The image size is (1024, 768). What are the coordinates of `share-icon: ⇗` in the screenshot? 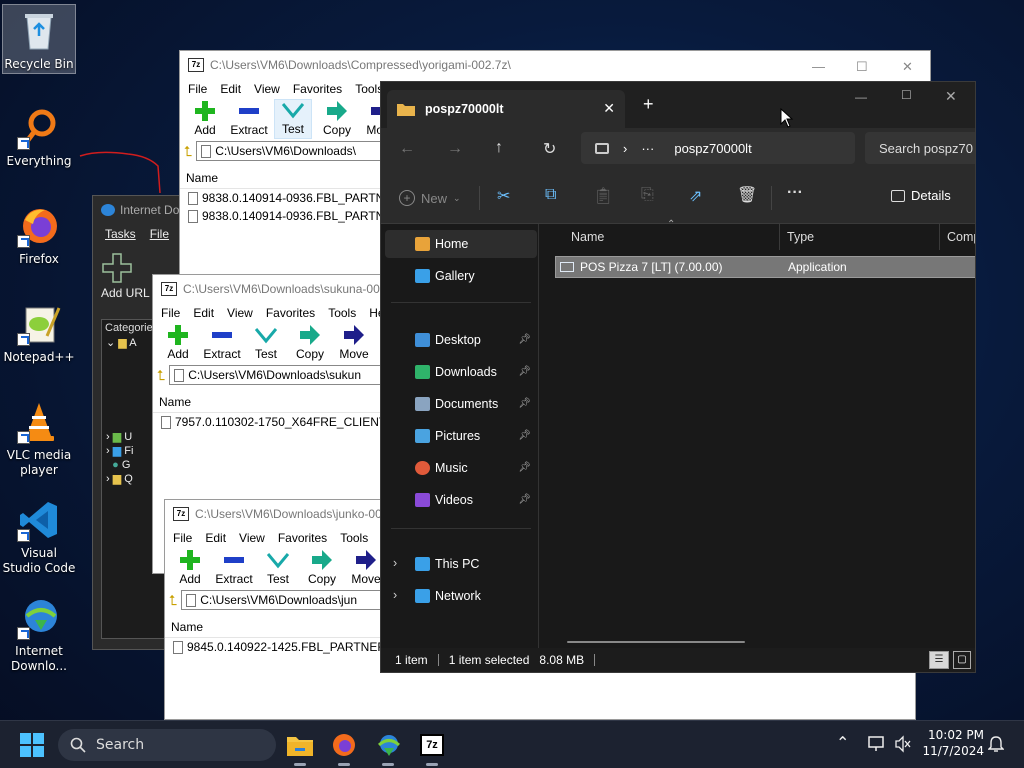 It's located at (695, 196).